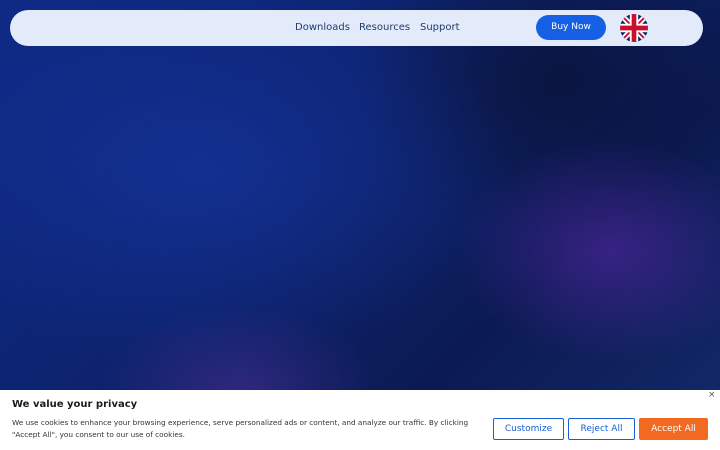 The width and height of the screenshot is (720, 450). Describe the element at coordinates (440, 28) in the screenshot. I see `nav-link-support: Support` at that location.